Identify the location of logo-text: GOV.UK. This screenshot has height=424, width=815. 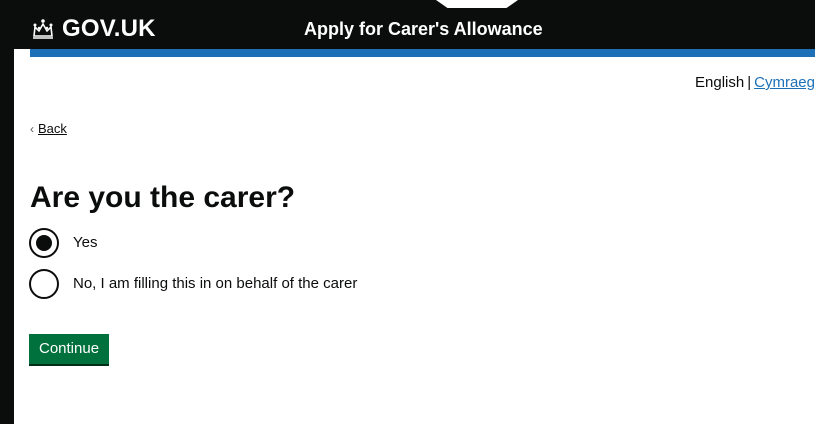
(109, 28).